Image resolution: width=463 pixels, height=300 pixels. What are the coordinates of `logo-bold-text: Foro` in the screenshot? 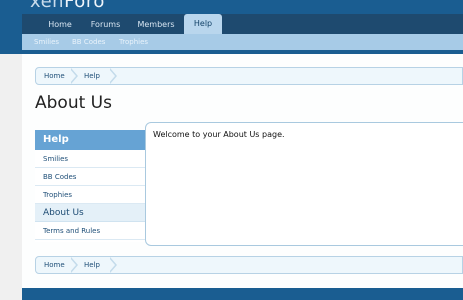 It's located at (84, 6).